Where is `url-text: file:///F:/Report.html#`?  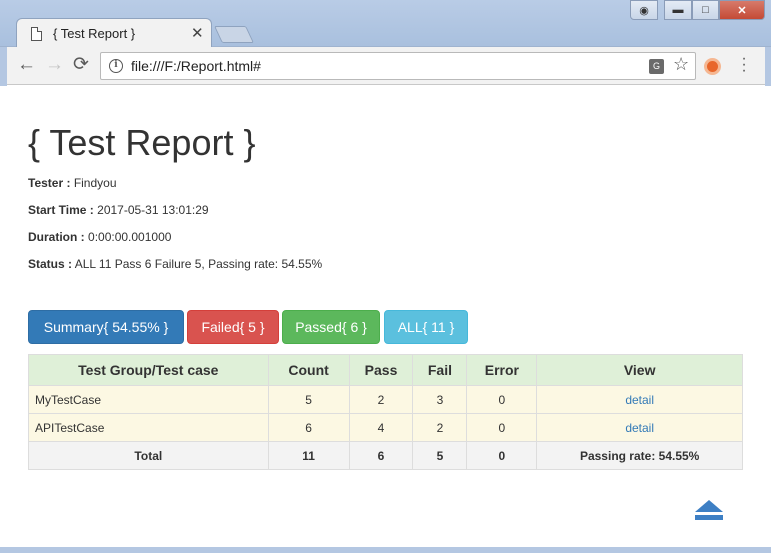
url-text: file:///F:/Report.html# is located at coordinates (196, 66).